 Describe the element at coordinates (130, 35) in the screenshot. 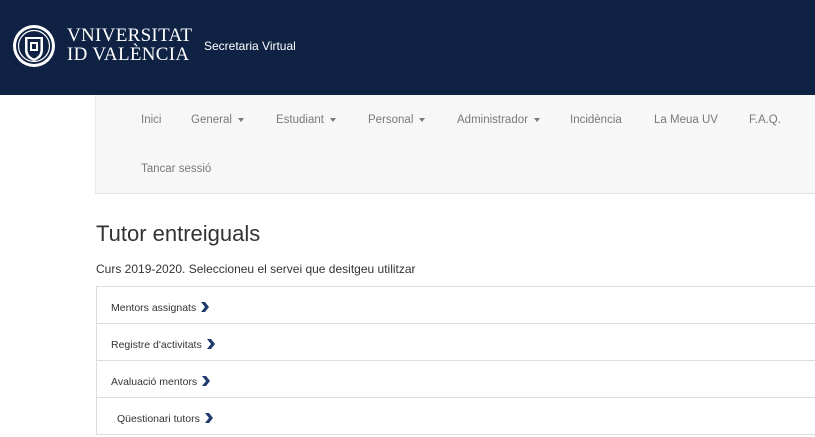

I see `university-name-line1: VNIVERSITAT` at that location.